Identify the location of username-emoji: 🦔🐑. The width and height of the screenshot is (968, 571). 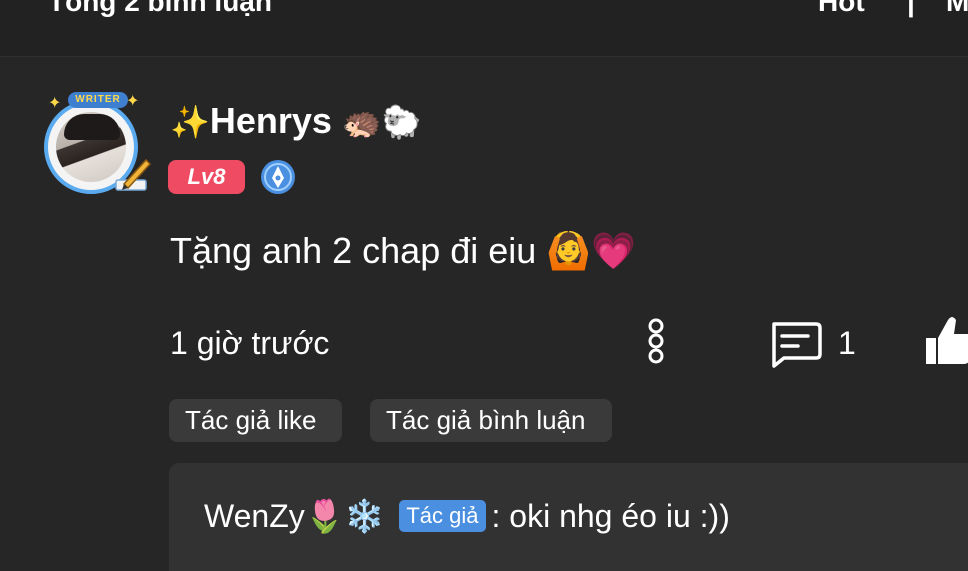
(381, 122).